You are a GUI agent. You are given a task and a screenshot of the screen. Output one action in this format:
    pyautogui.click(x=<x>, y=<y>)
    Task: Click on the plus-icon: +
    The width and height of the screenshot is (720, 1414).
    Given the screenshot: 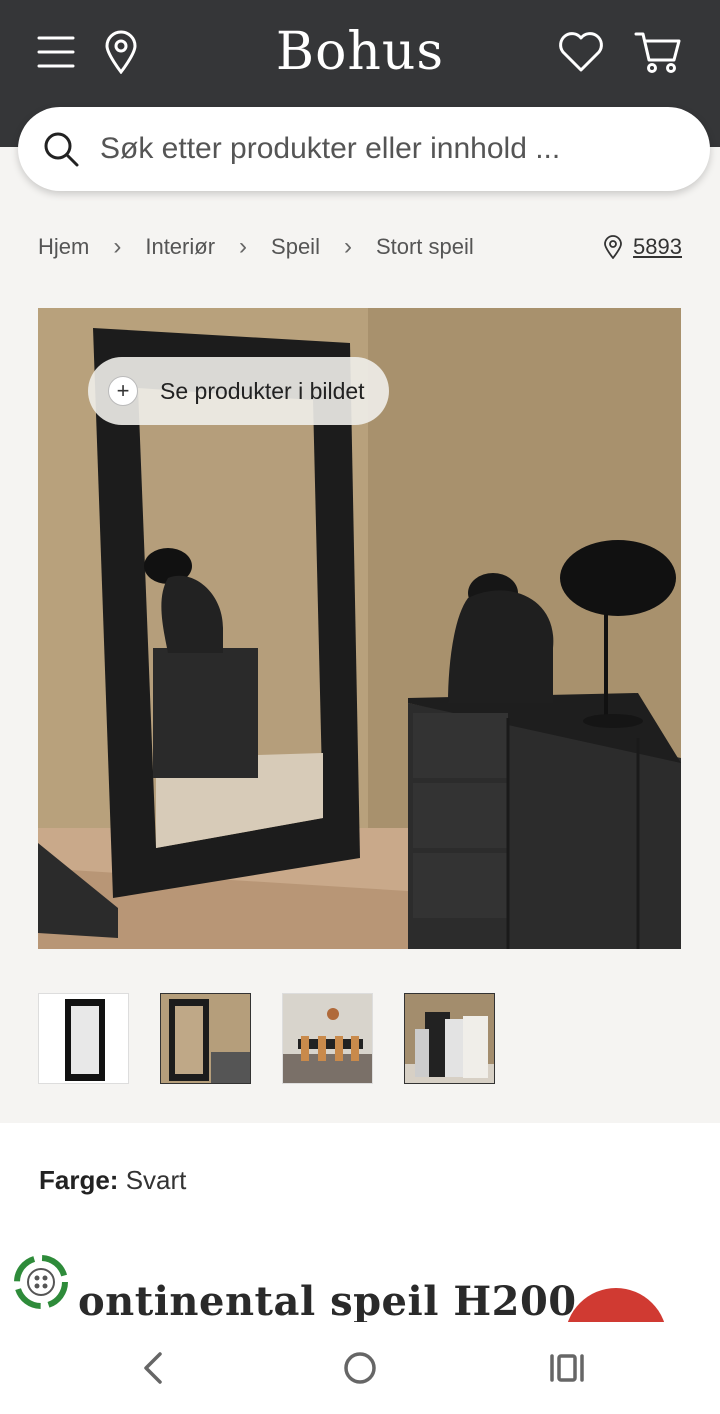 What is the action you would take?
    pyautogui.click(x=123, y=391)
    